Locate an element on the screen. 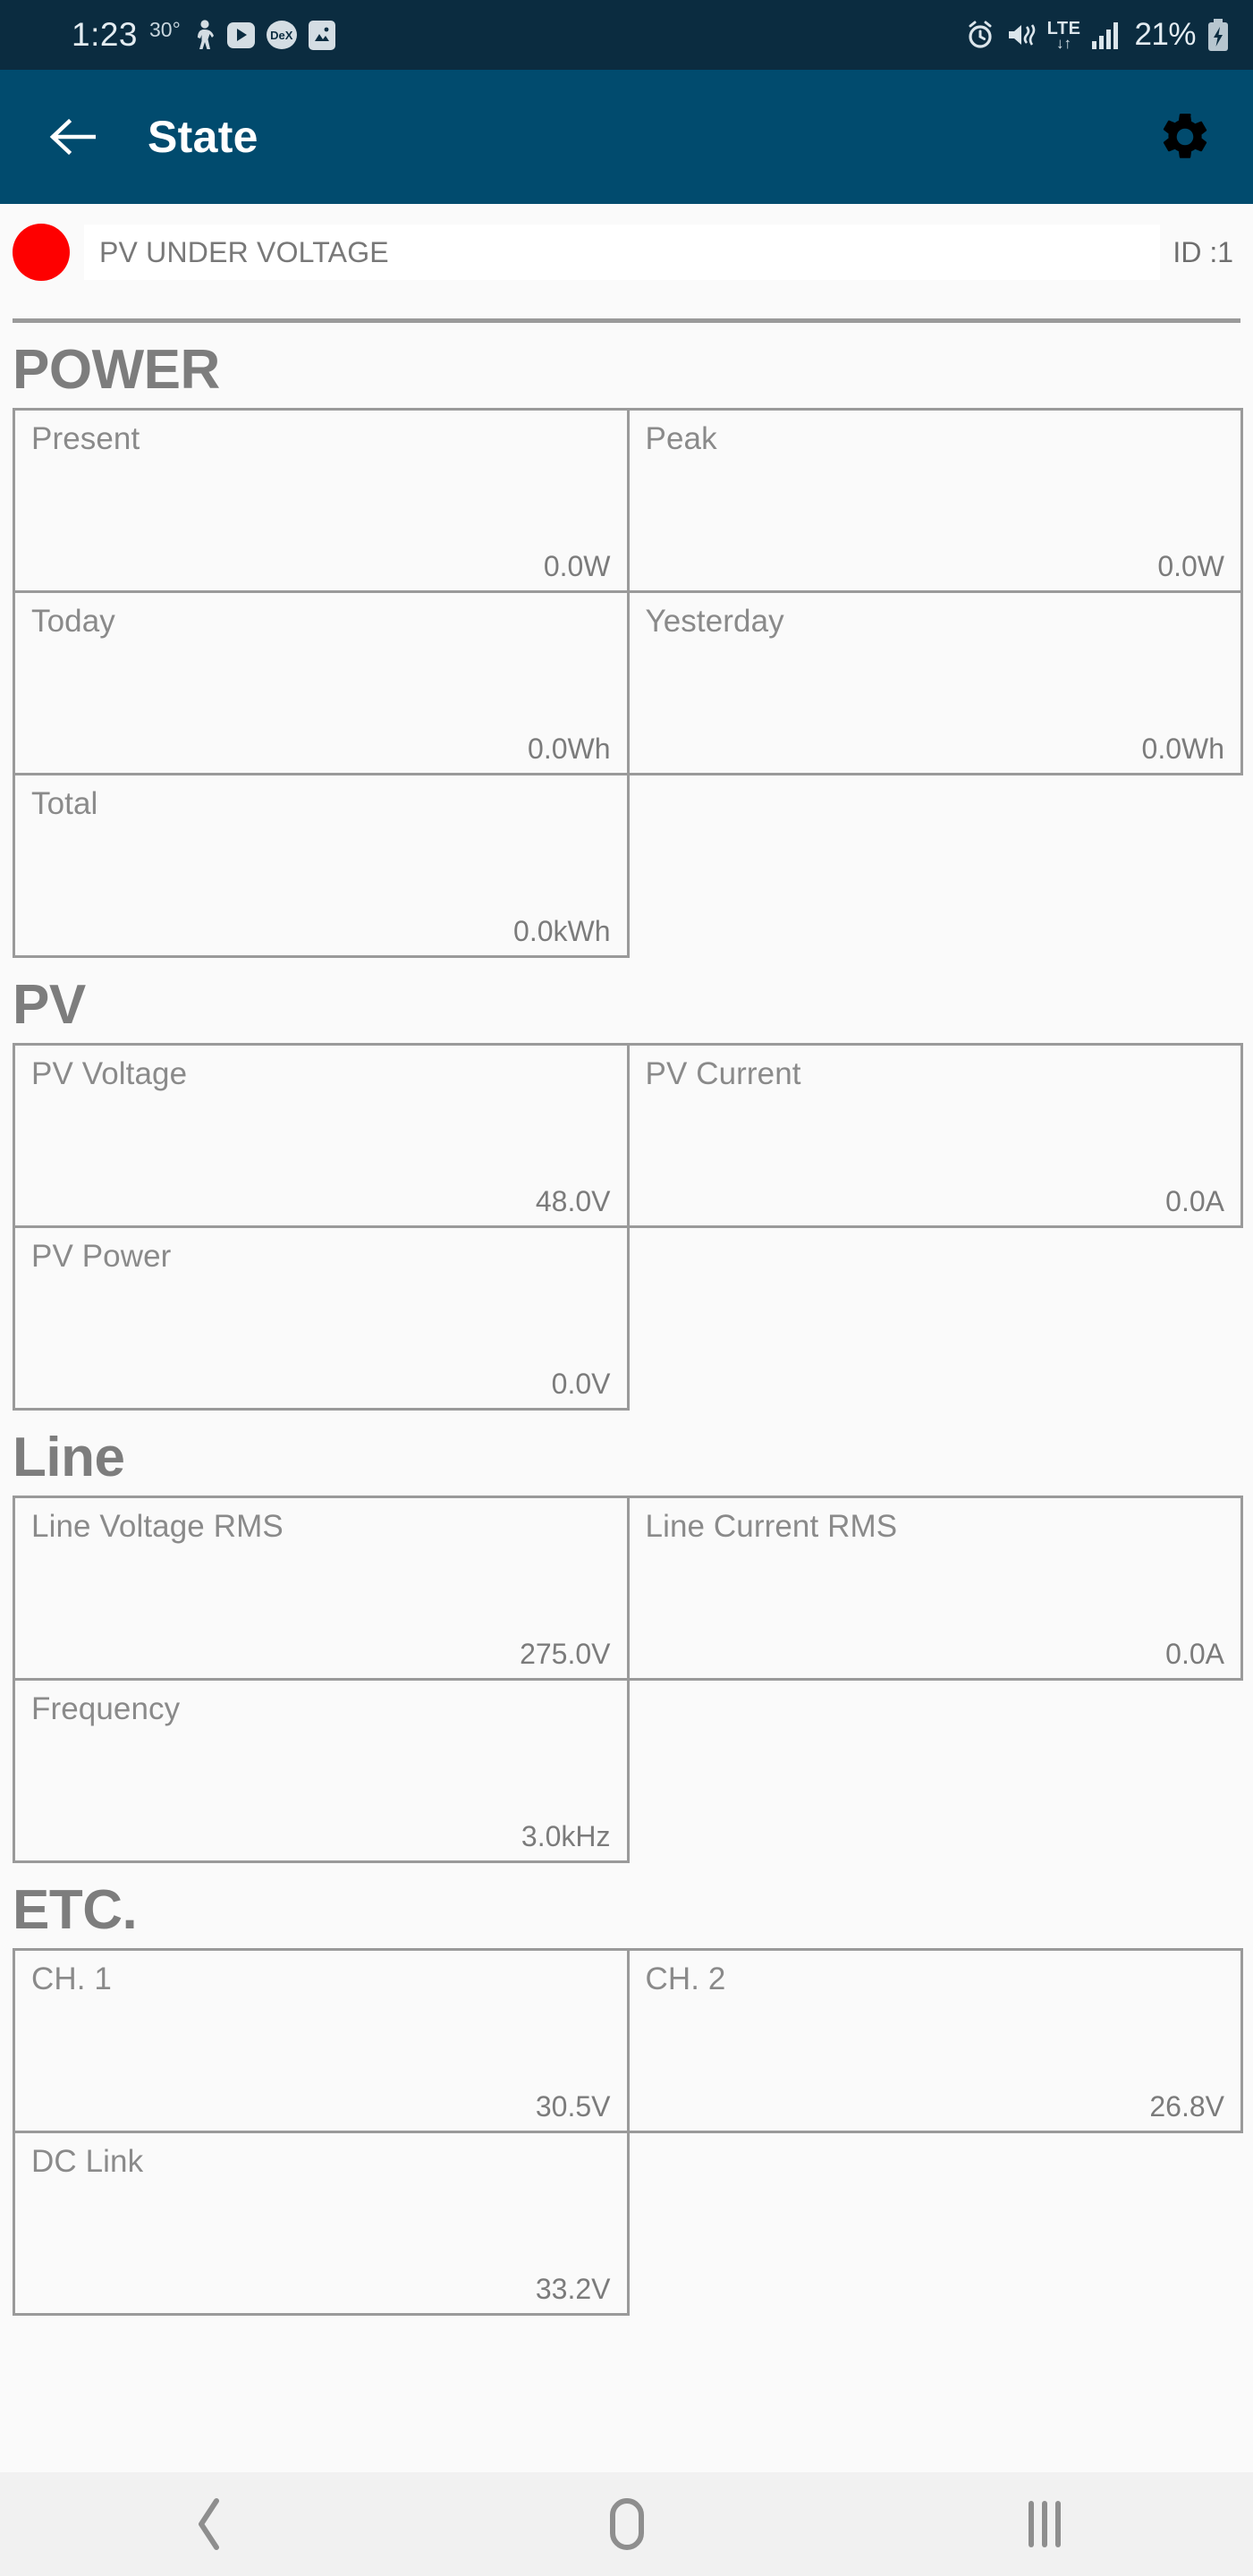 The width and height of the screenshot is (1253, 2576). arrow-left-icon is located at coordinates (72, 137).